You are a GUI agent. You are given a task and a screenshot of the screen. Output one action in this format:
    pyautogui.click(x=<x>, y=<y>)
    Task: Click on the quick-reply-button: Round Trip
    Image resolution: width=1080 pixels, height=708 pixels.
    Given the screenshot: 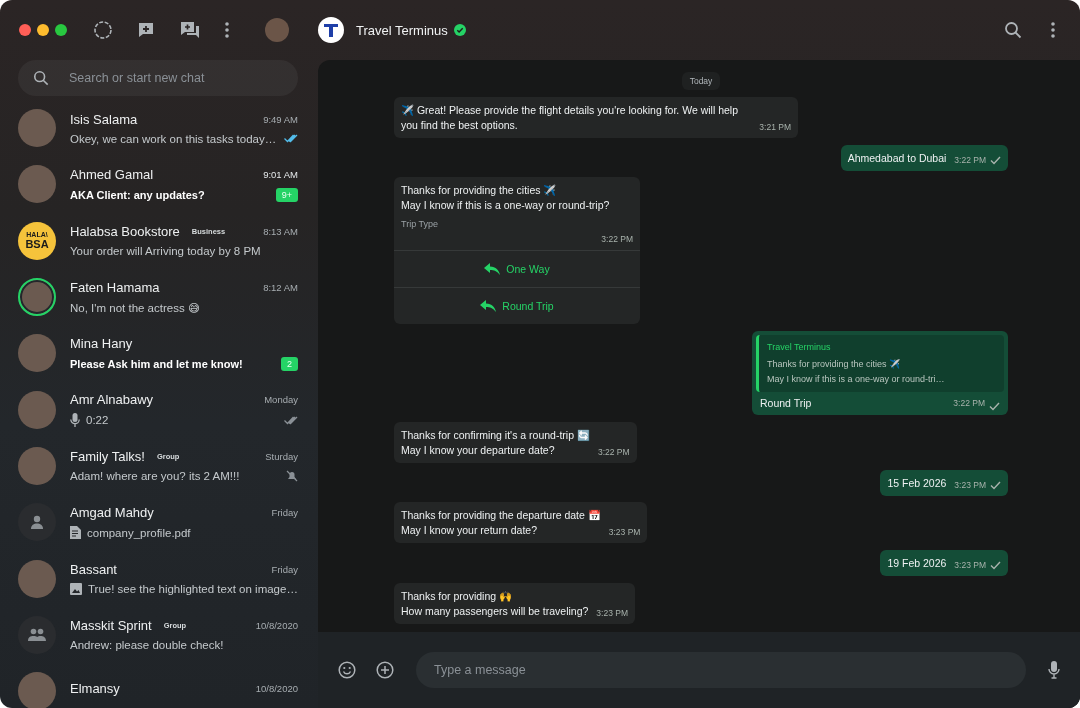 What is the action you would take?
    pyautogui.click(x=517, y=306)
    